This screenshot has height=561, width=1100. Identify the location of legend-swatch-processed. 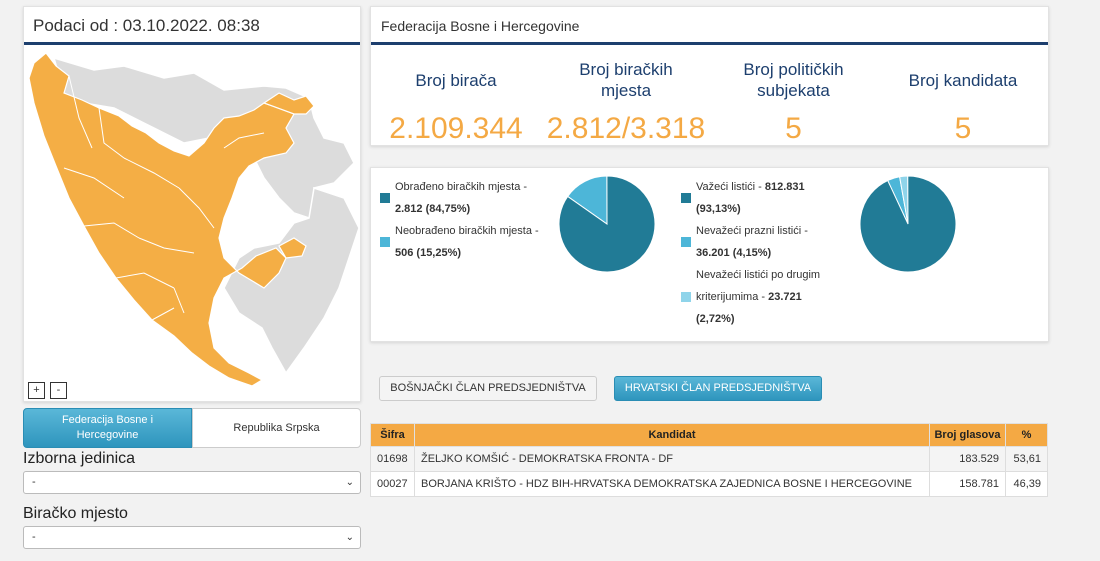
(385, 198).